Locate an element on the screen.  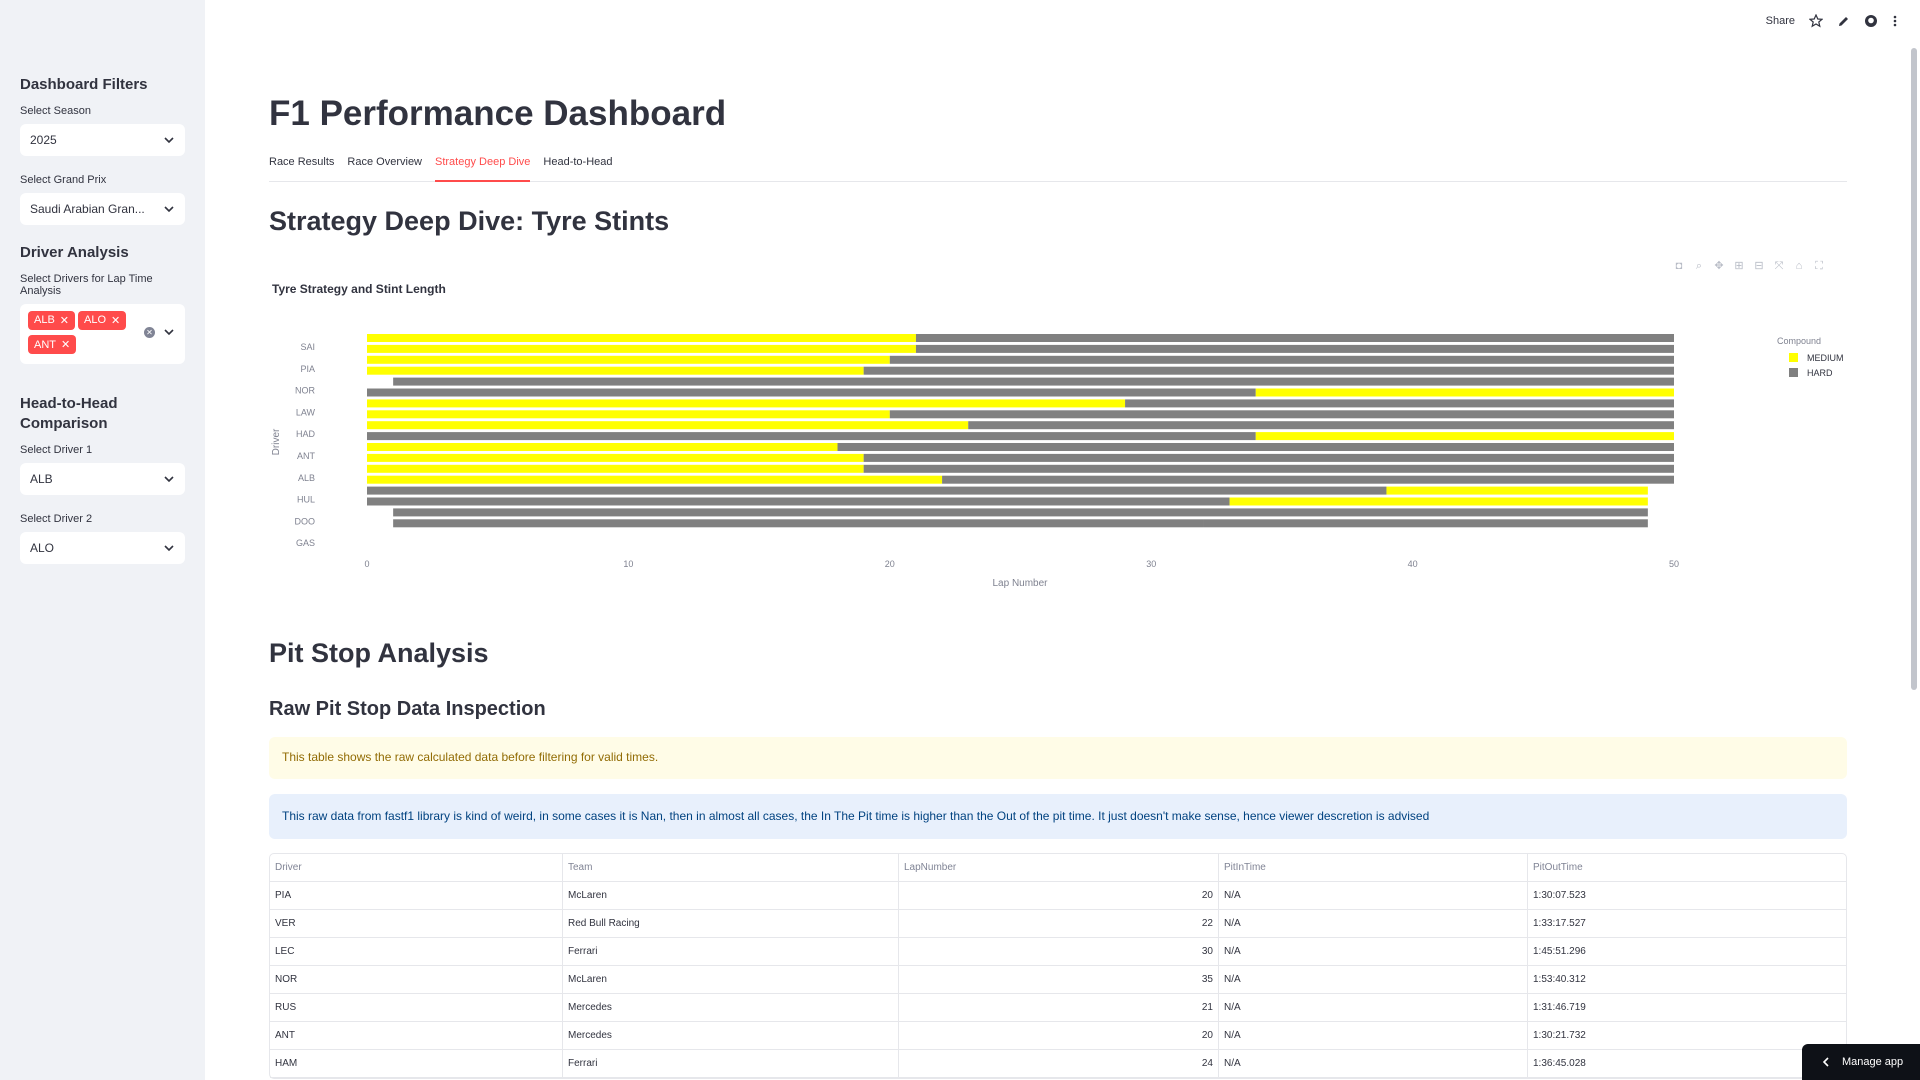
home-icon: ⌂ is located at coordinates (1799, 266).